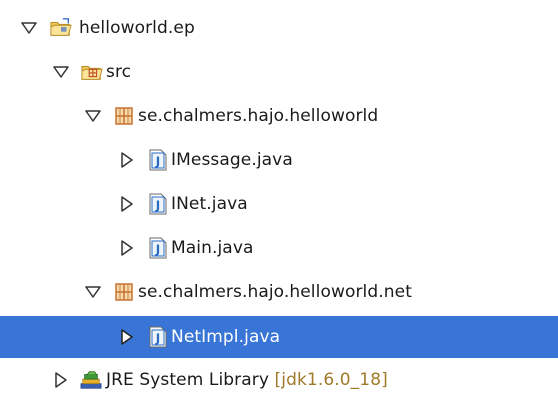  What do you see at coordinates (212, 248) in the screenshot?
I see `tree-item-label: Main.java` at bounding box center [212, 248].